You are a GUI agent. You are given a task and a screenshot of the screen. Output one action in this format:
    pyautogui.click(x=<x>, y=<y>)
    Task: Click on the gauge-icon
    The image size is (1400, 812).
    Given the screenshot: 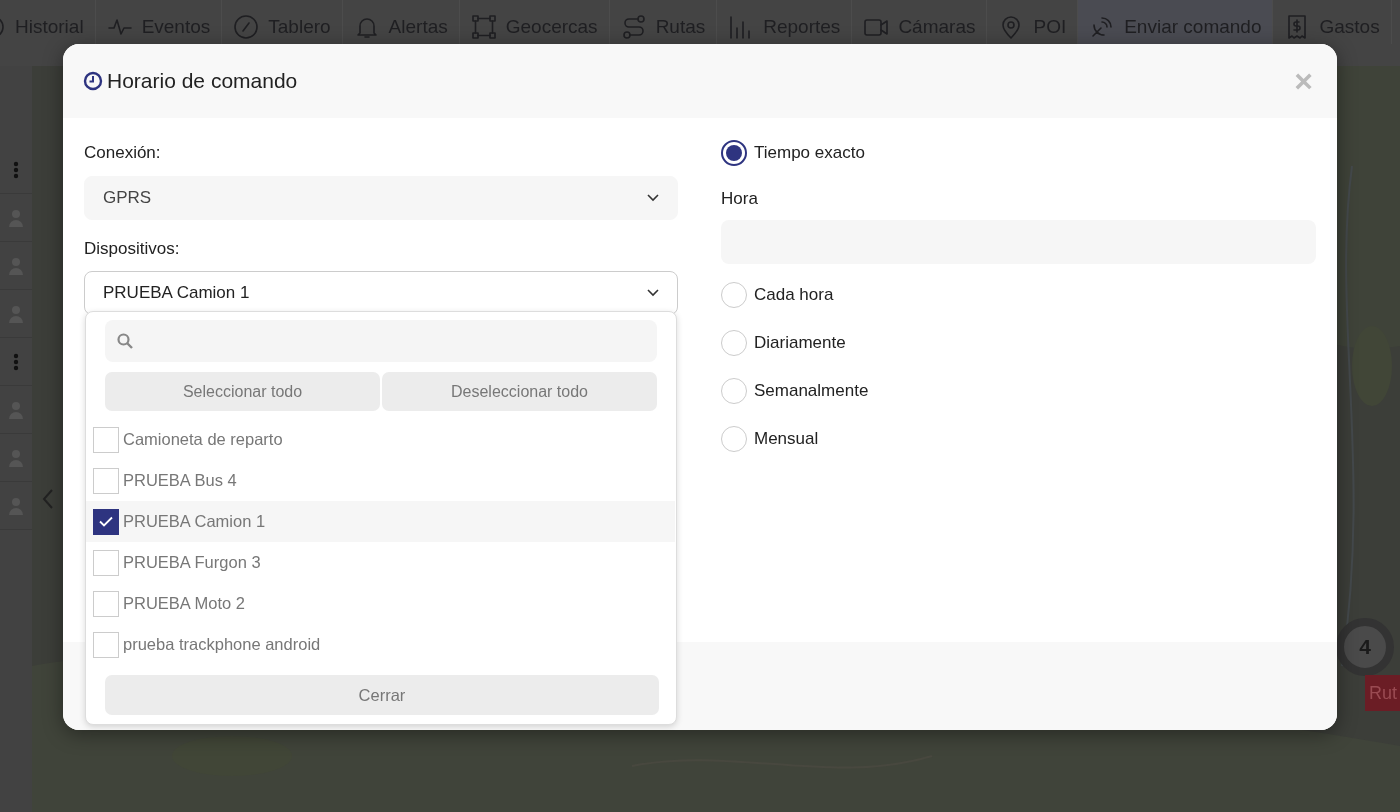 What is the action you would take?
    pyautogui.click(x=246, y=27)
    